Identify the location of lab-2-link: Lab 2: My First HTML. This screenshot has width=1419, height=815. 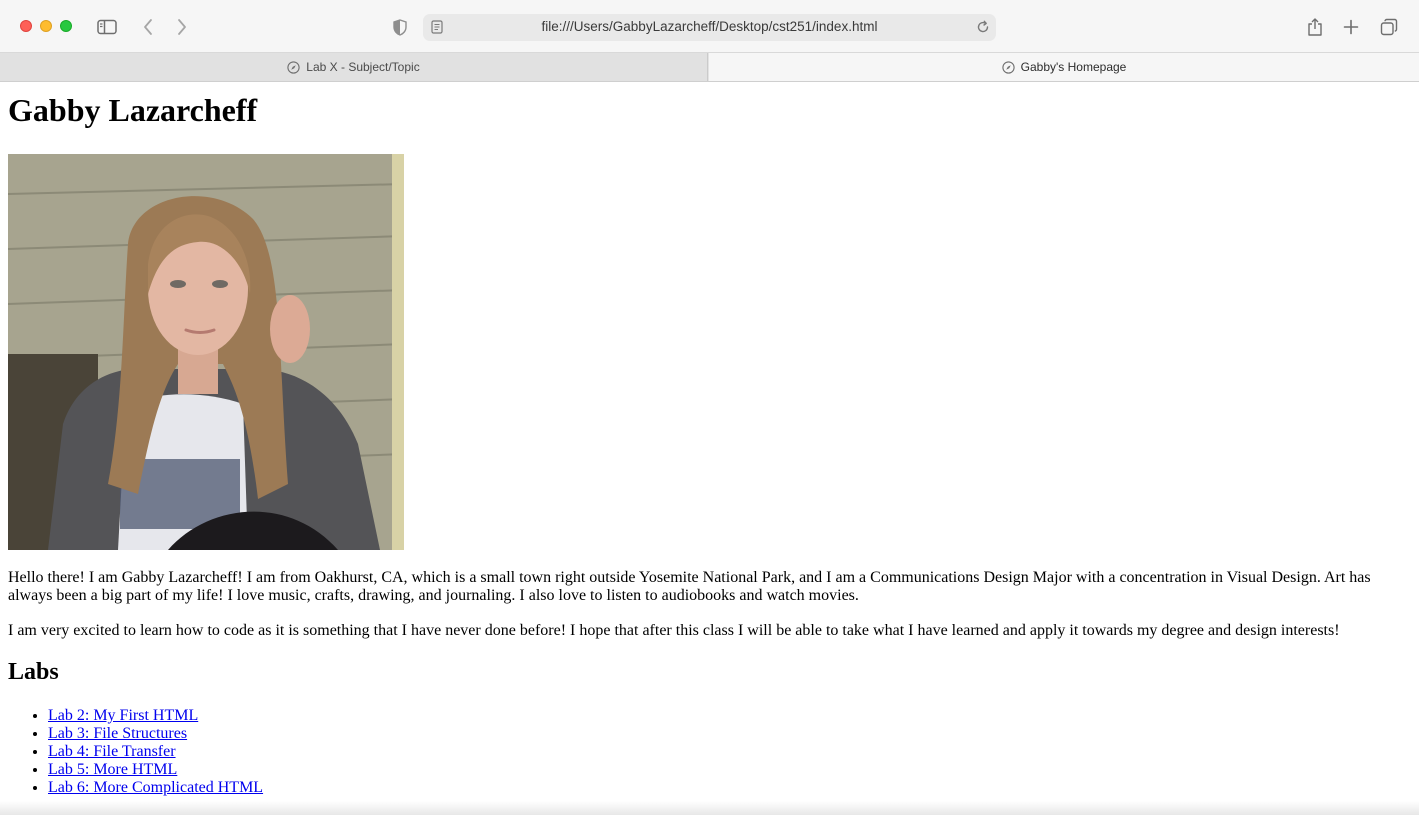
(123, 715).